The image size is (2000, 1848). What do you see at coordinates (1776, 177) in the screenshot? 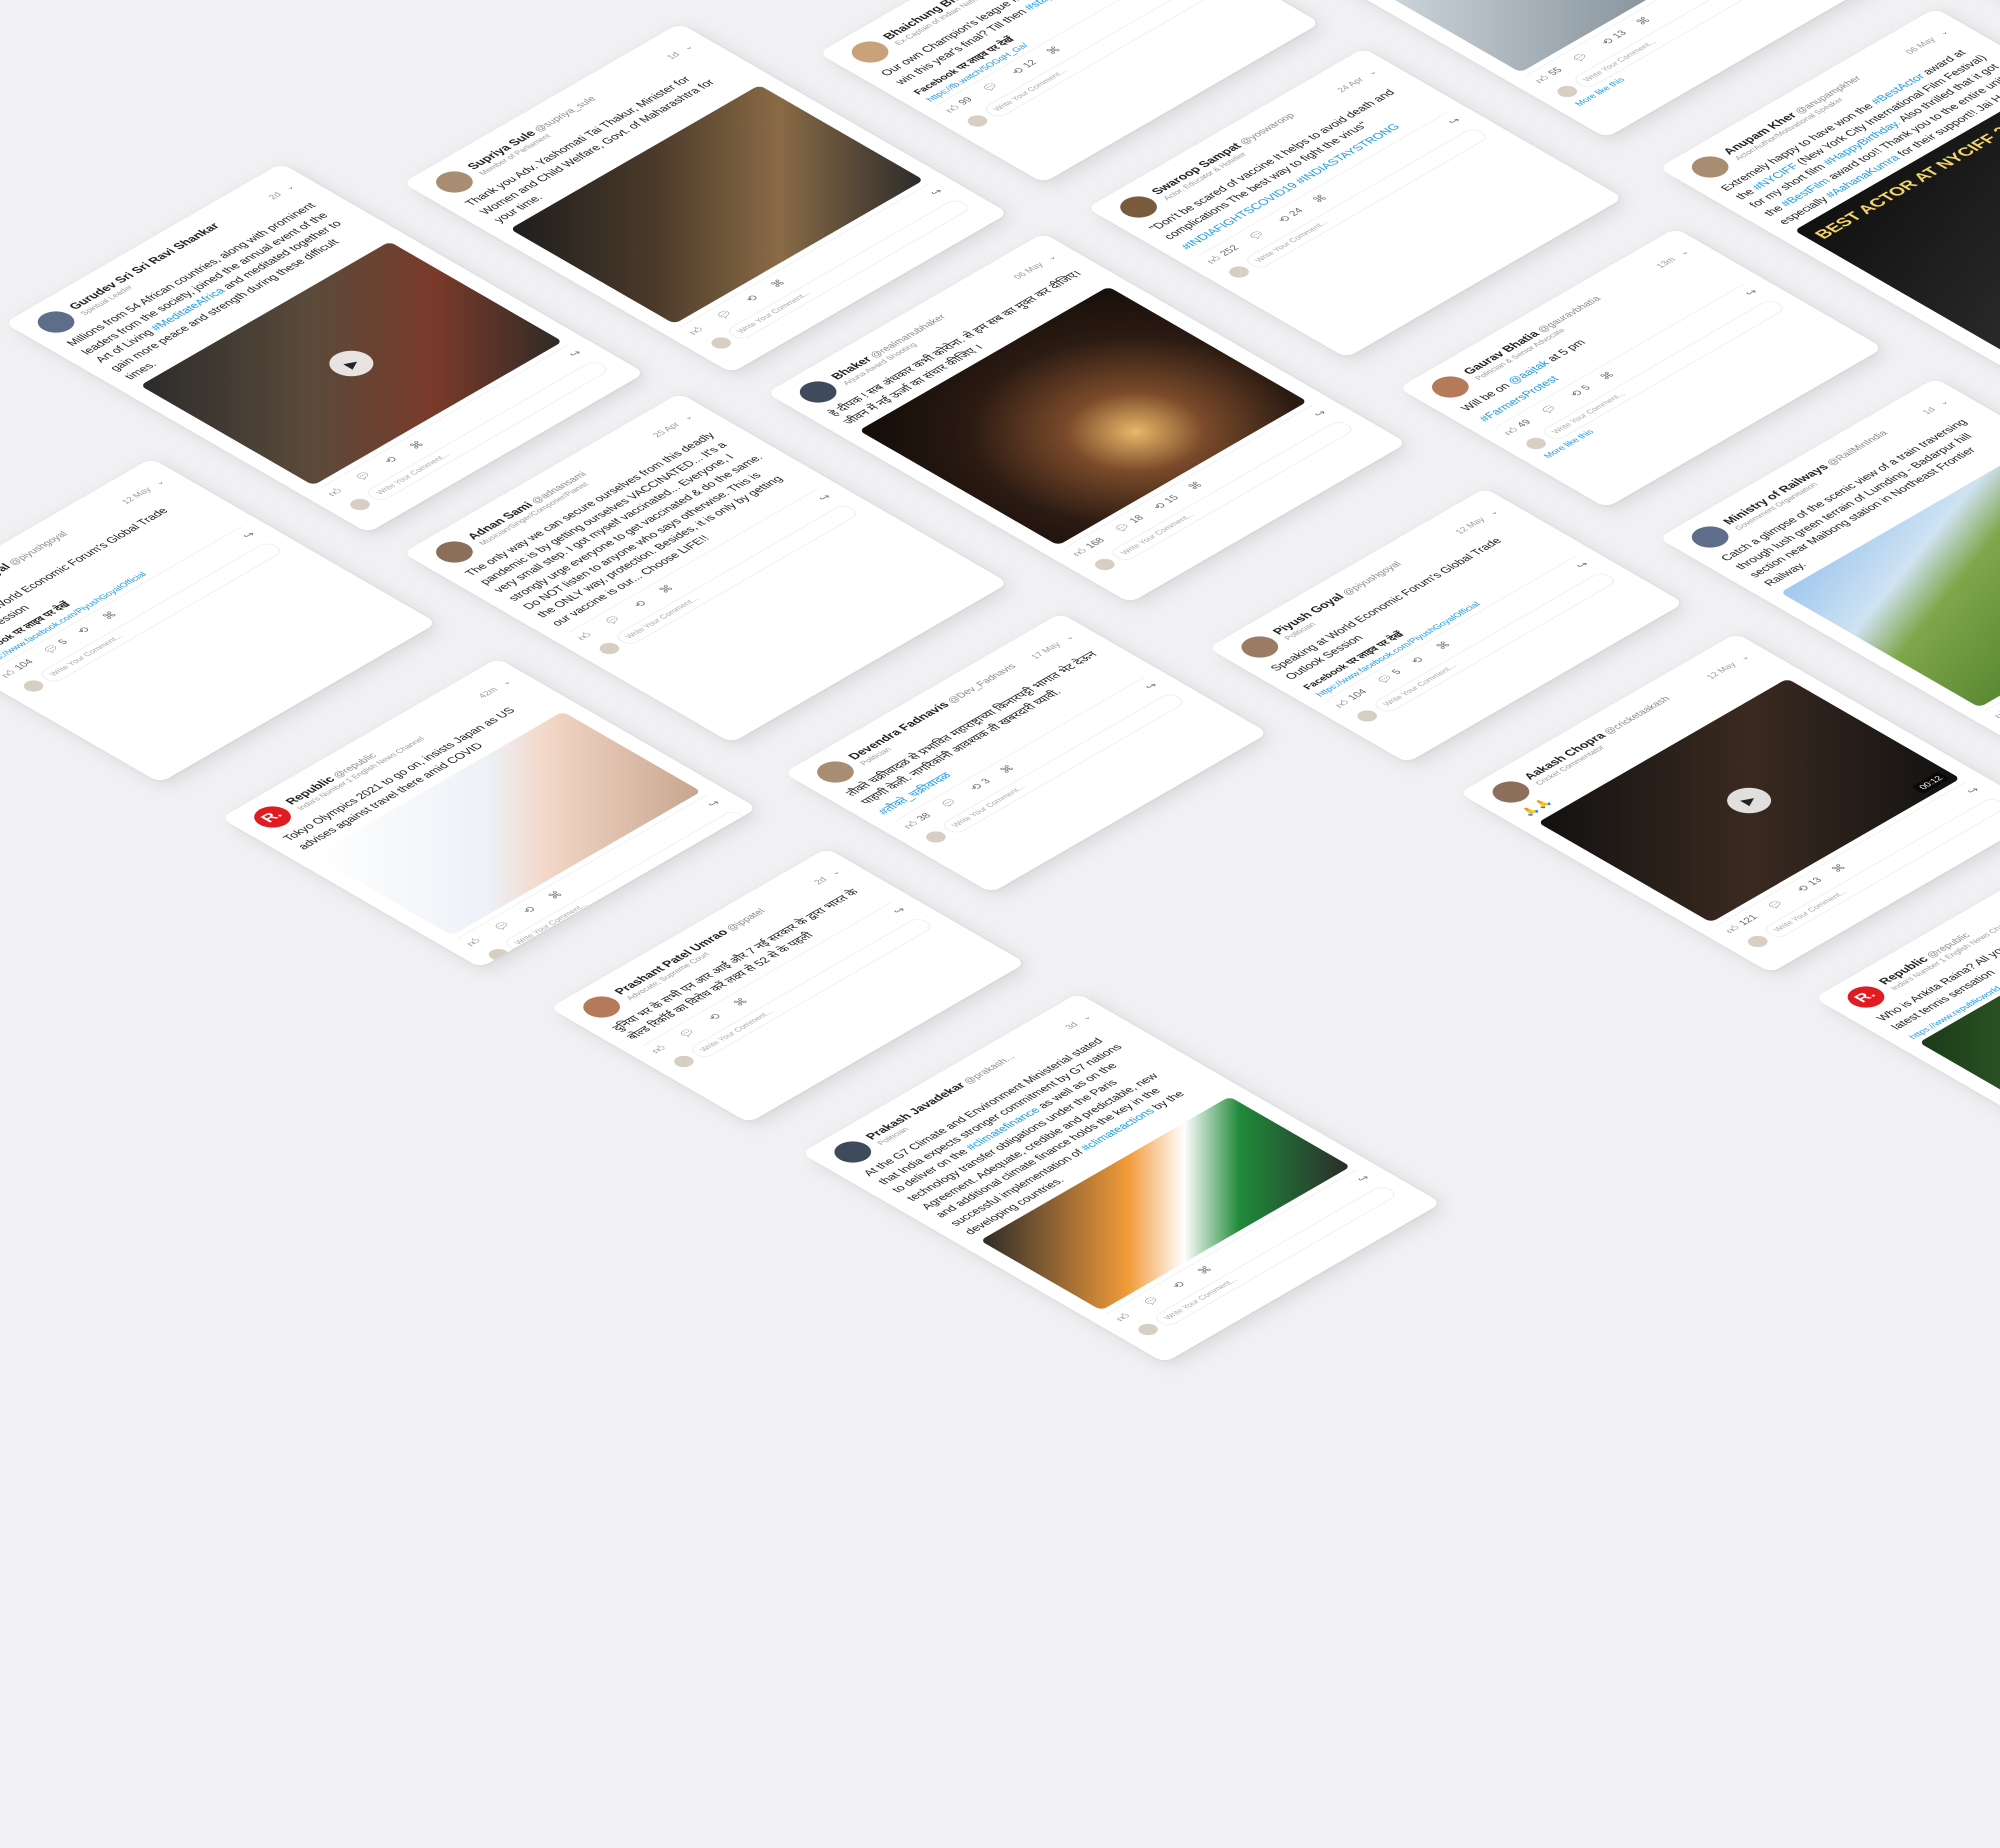
I see `hashtag-link: #NYCIFF` at bounding box center [1776, 177].